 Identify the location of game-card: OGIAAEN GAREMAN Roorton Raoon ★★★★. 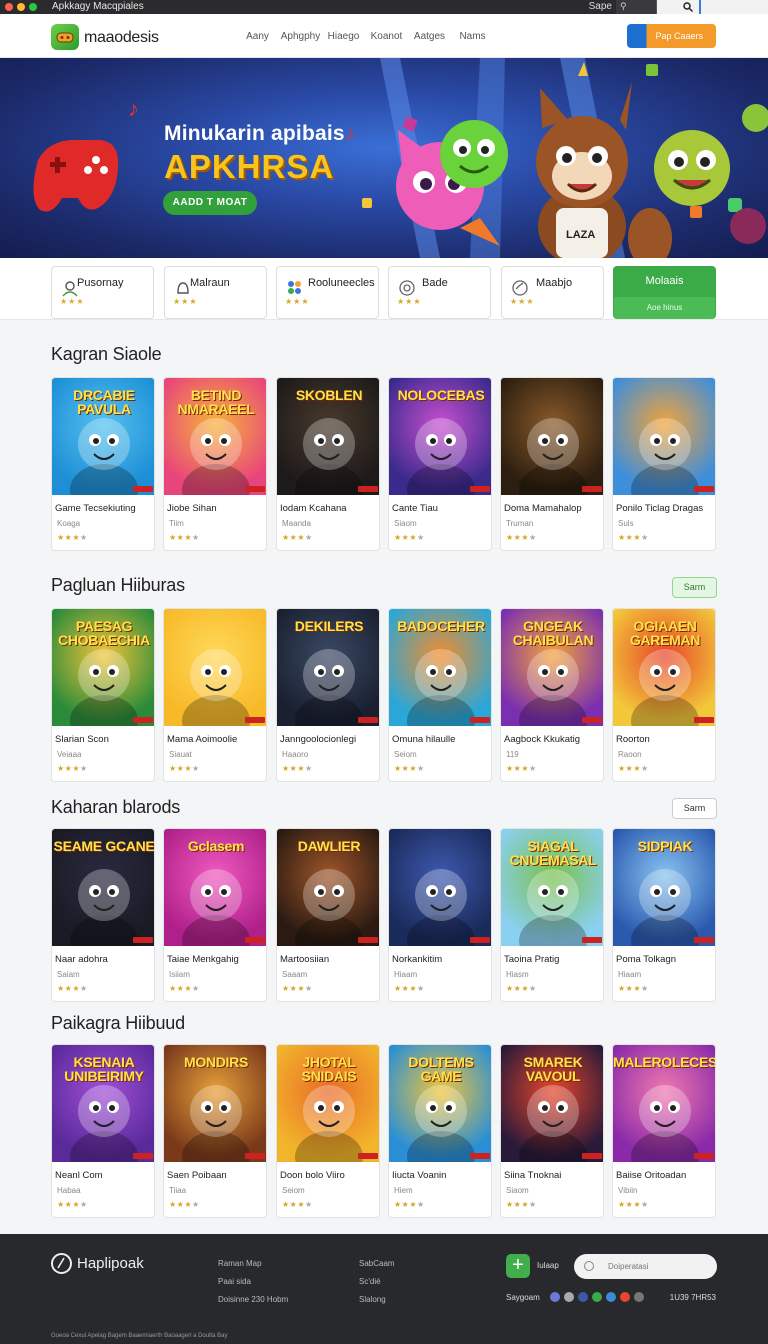
(664, 695).